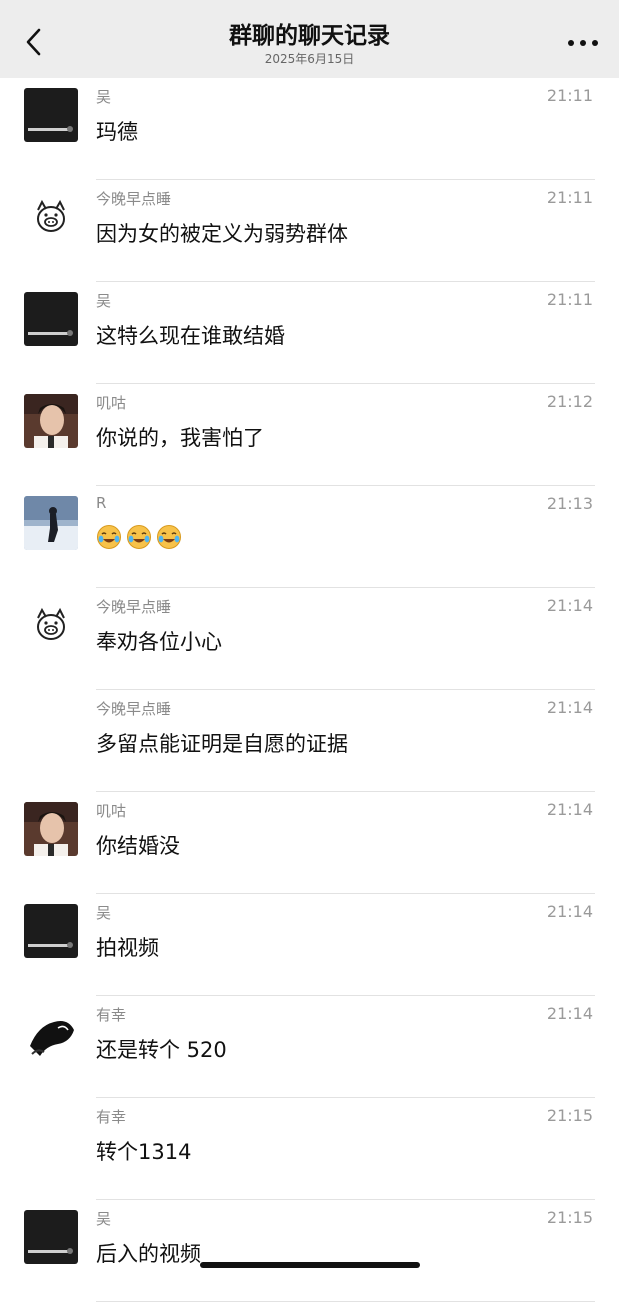  Describe the element at coordinates (161, 1050) in the screenshot. I see `message-text: 还是转个 520` at that location.